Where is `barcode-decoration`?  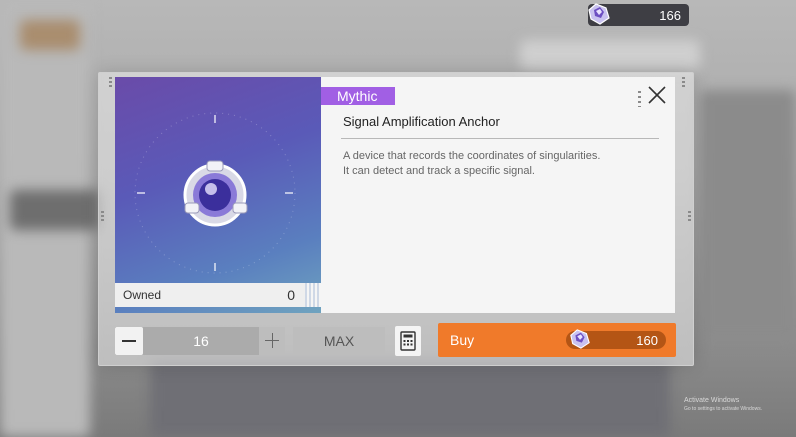
barcode-decoration is located at coordinates (313, 295).